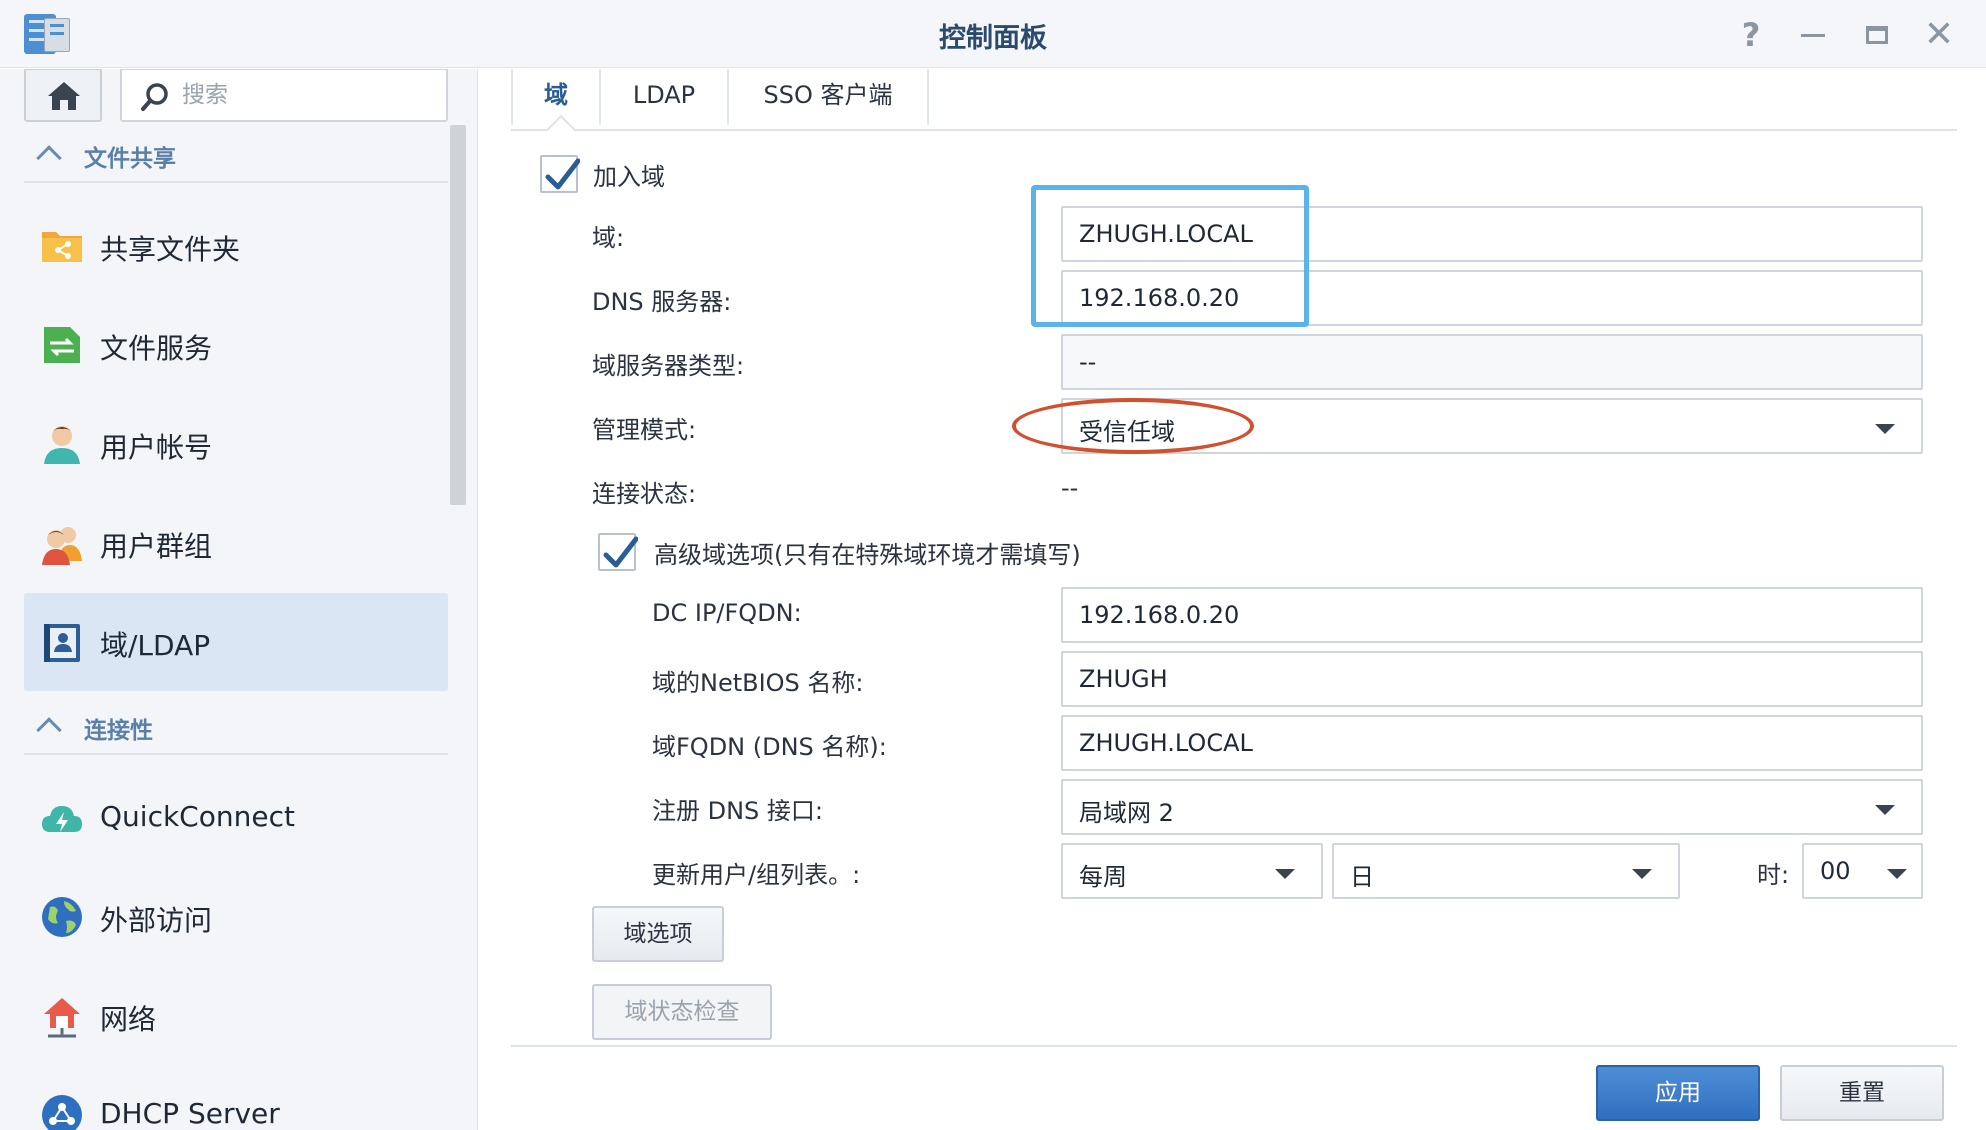 The width and height of the screenshot is (1986, 1130). What do you see at coordinates (170, 249) in the screenshot?
I see `sidebar-item-label: 共享文件夹` at bounding box center [170, 249].